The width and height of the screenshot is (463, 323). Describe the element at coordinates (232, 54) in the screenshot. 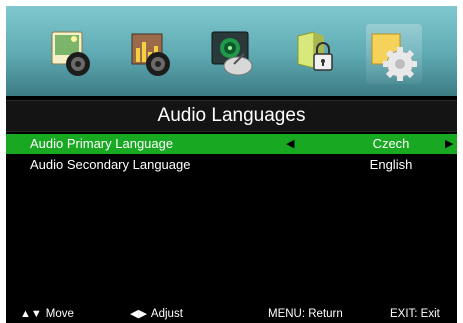

I see `channel-icon` at that location.